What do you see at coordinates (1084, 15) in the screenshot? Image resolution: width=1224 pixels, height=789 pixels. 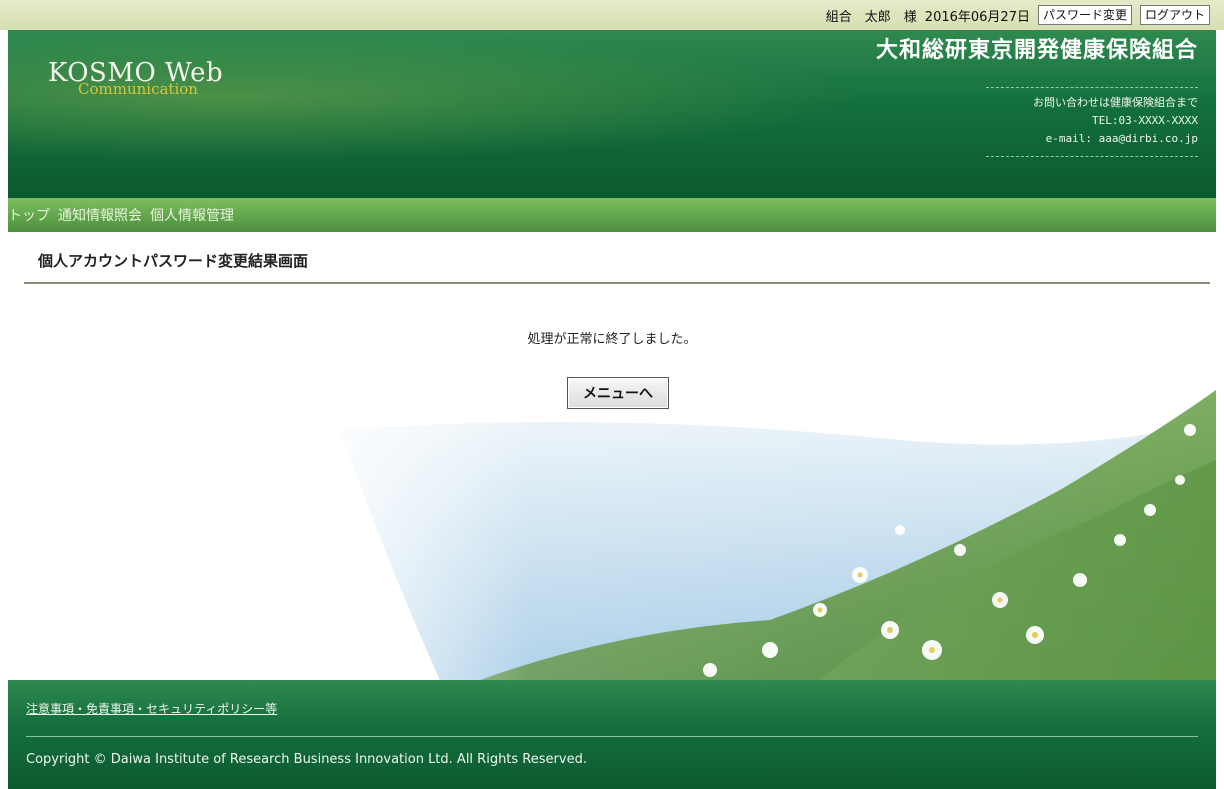 I see `password-change-button: パスワード変更` at bounding box center [1084, 15].